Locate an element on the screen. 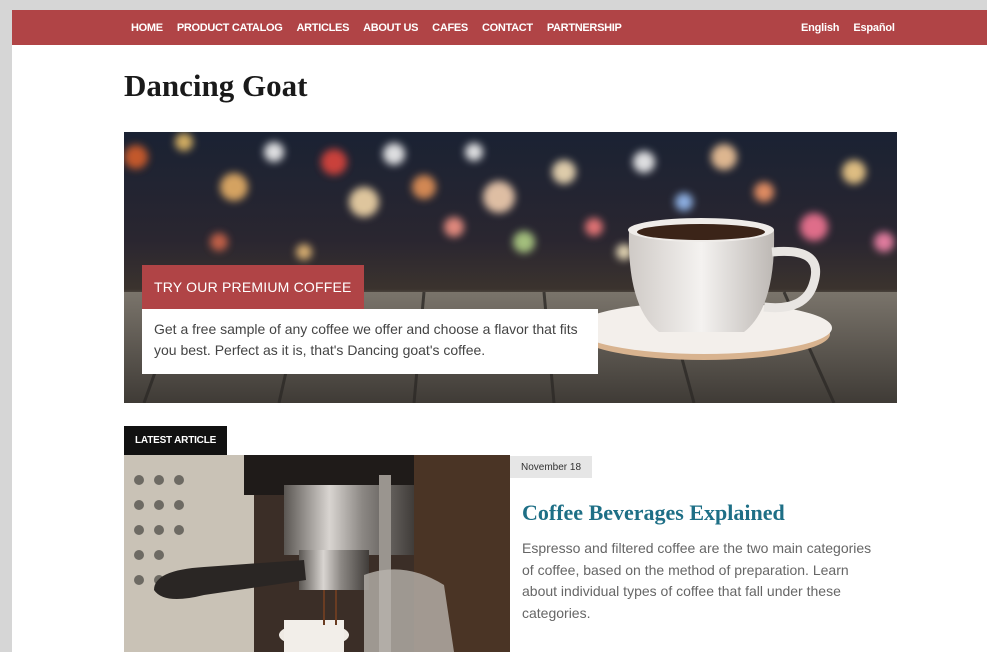  site-title: Dancing Goat is located at coordinates (215, 86).